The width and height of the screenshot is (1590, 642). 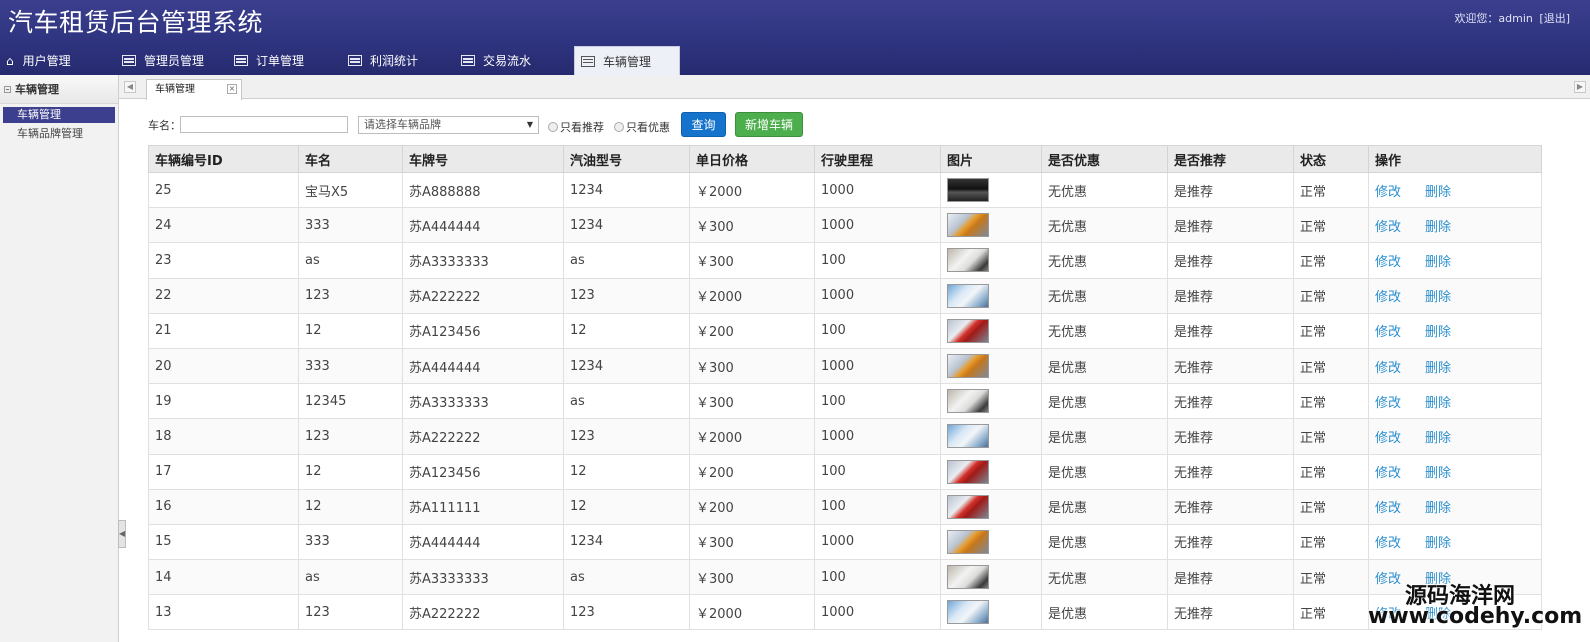 I want to click on cell-actions: 修改 删除, so click(x=1455, y=401).